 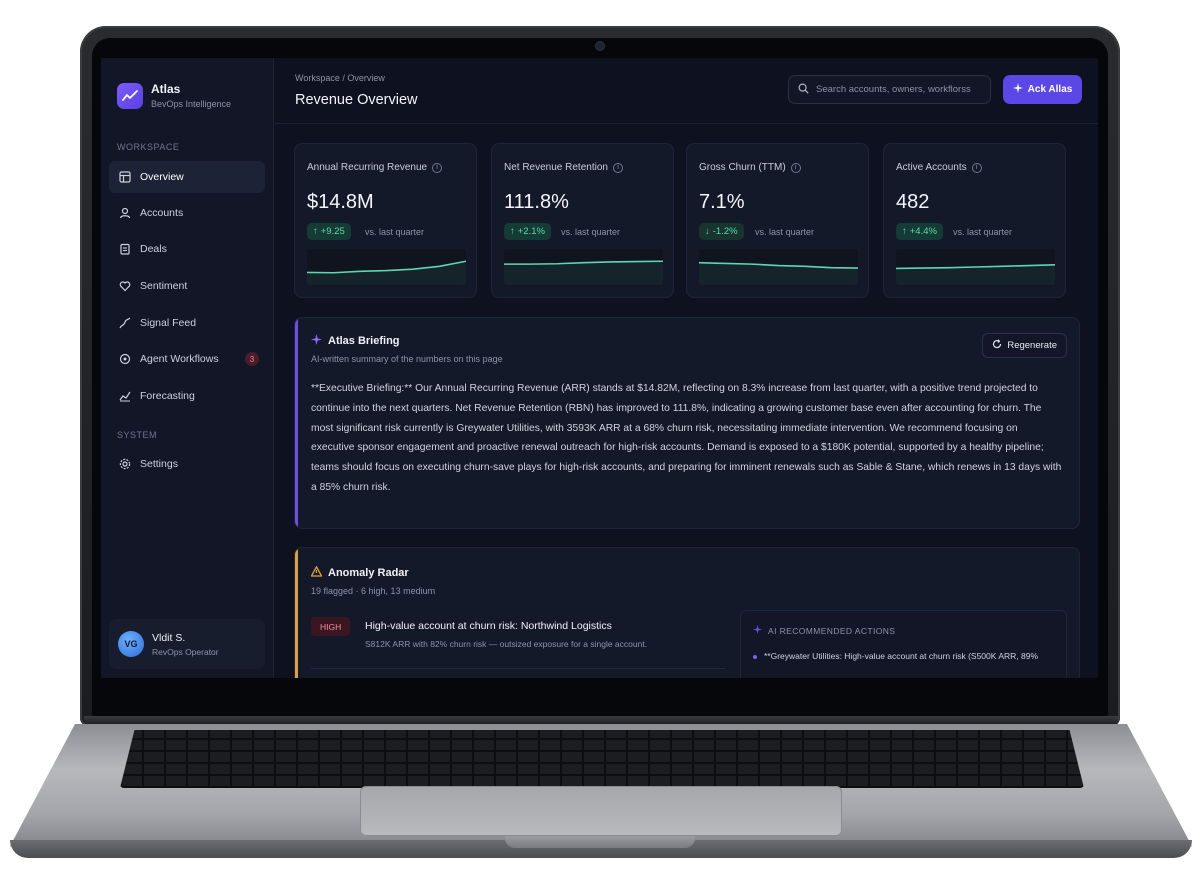 I want to click on briefing-title-text: Atlas Briefing, so click(x=364, y=341).